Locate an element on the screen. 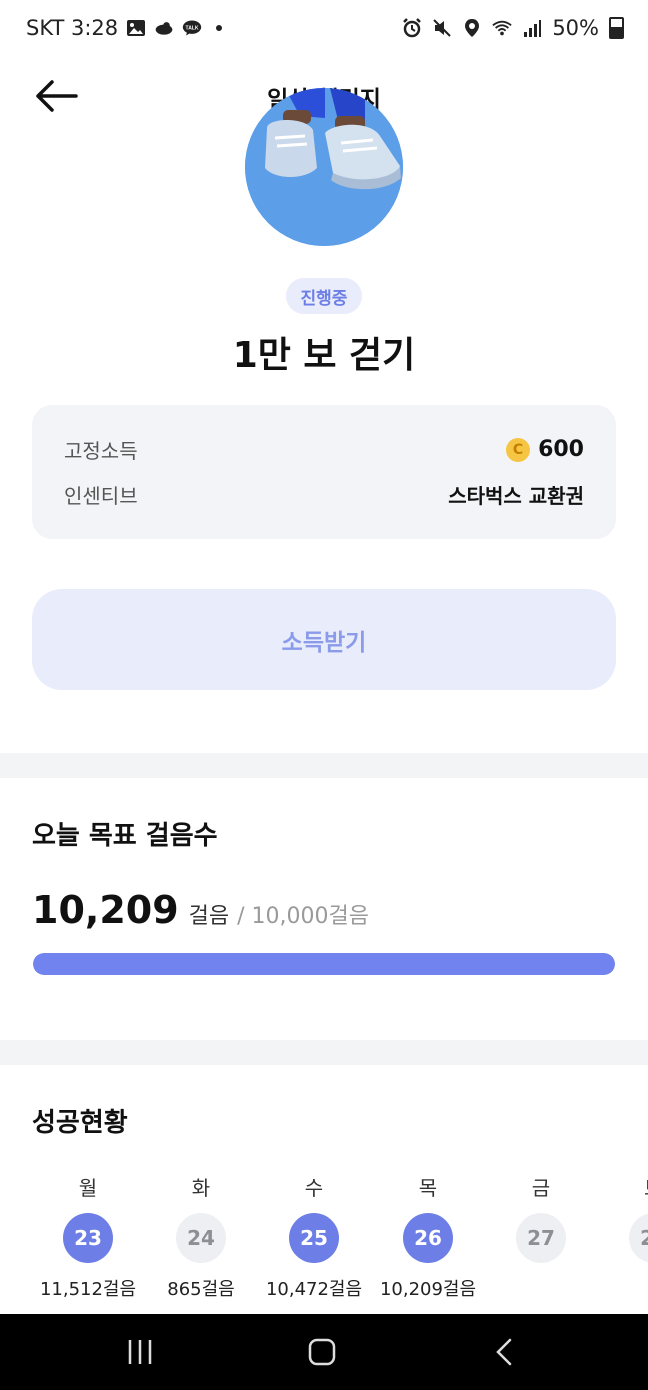  day-monday: 월 23 11,512걸음 is located at coordinates (88, 1236).